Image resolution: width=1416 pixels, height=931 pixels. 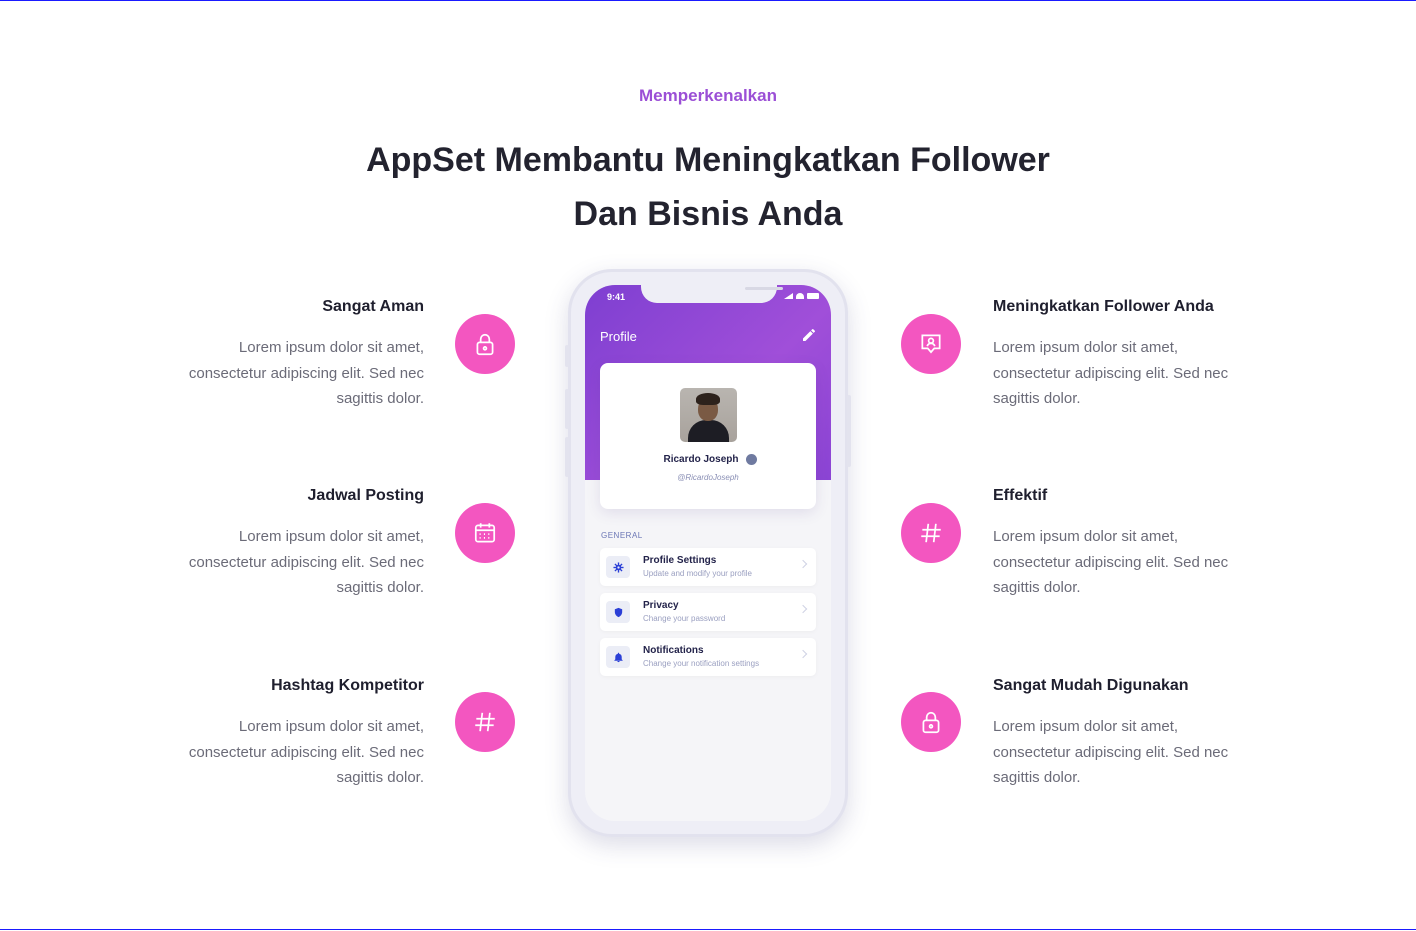 I want to click on menu-item-subtitle: Change your password, so click(x=684, y=618).